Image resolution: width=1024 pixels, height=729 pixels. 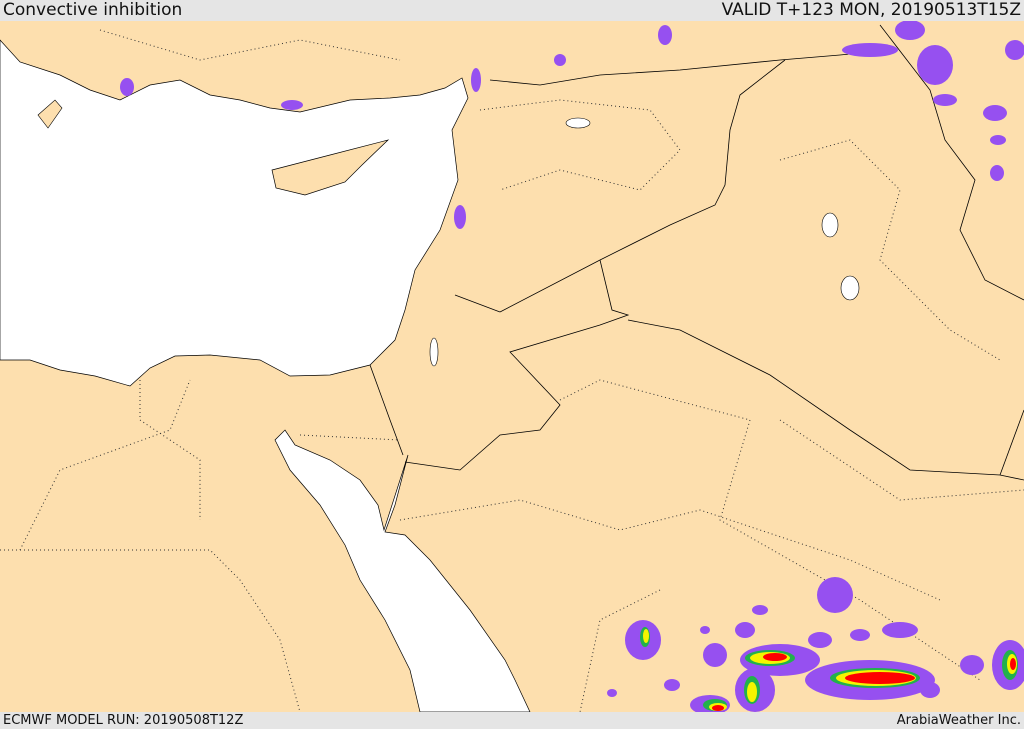 What do you see at coordinates (958, 720) in the screenshot?
I see `credit-label: ArabiaWeather Inc.` at bounding box center [958, 720].